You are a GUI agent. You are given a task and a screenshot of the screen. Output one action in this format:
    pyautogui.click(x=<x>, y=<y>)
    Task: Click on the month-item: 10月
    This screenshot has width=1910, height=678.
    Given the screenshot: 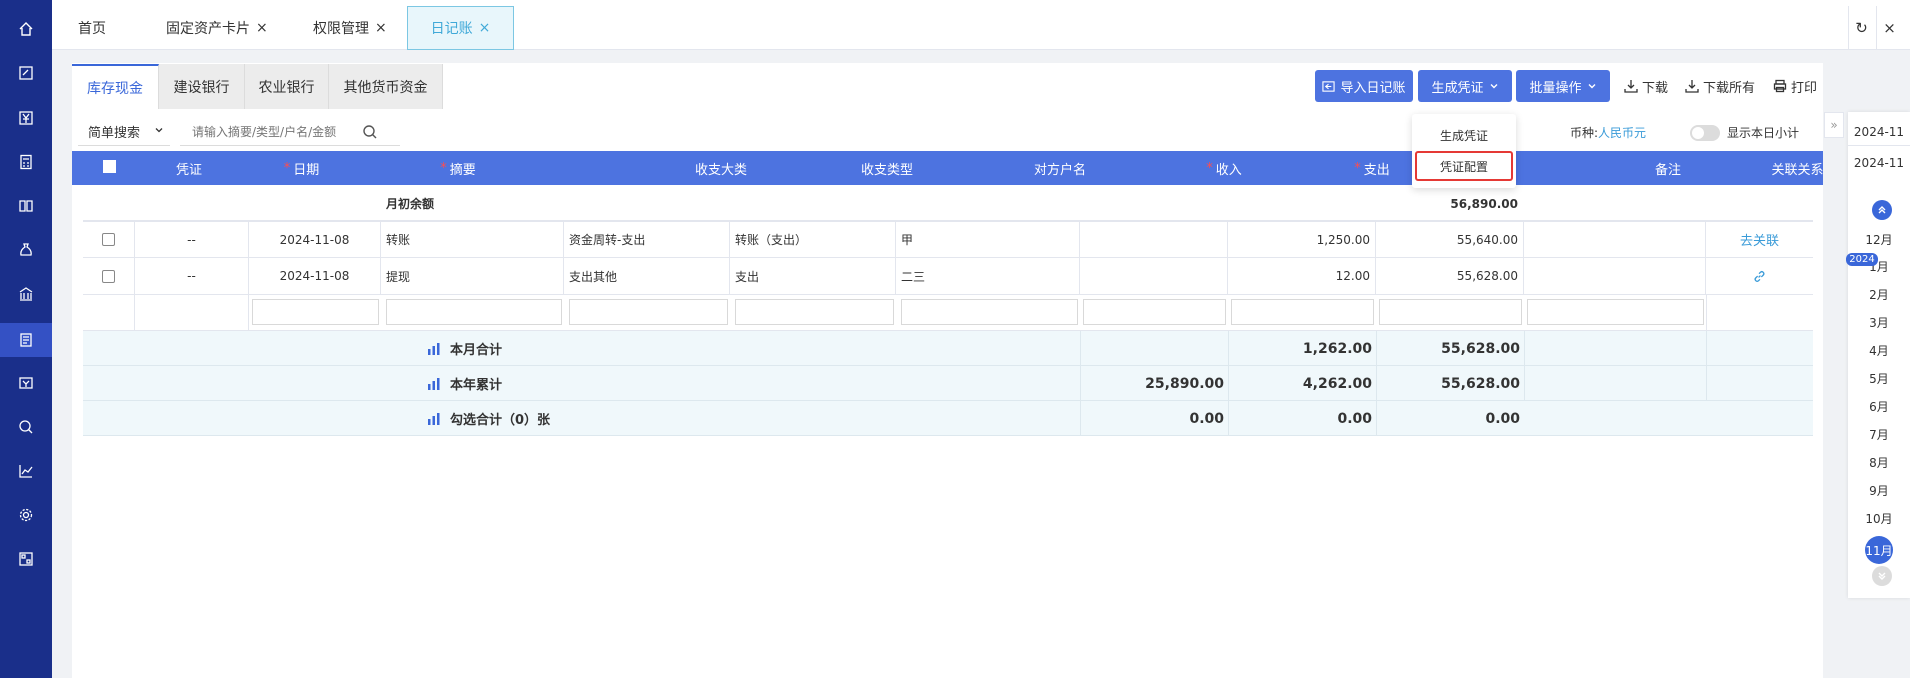 What is the action you would take?
    pyautogui.click(x=1879, y=518)
    